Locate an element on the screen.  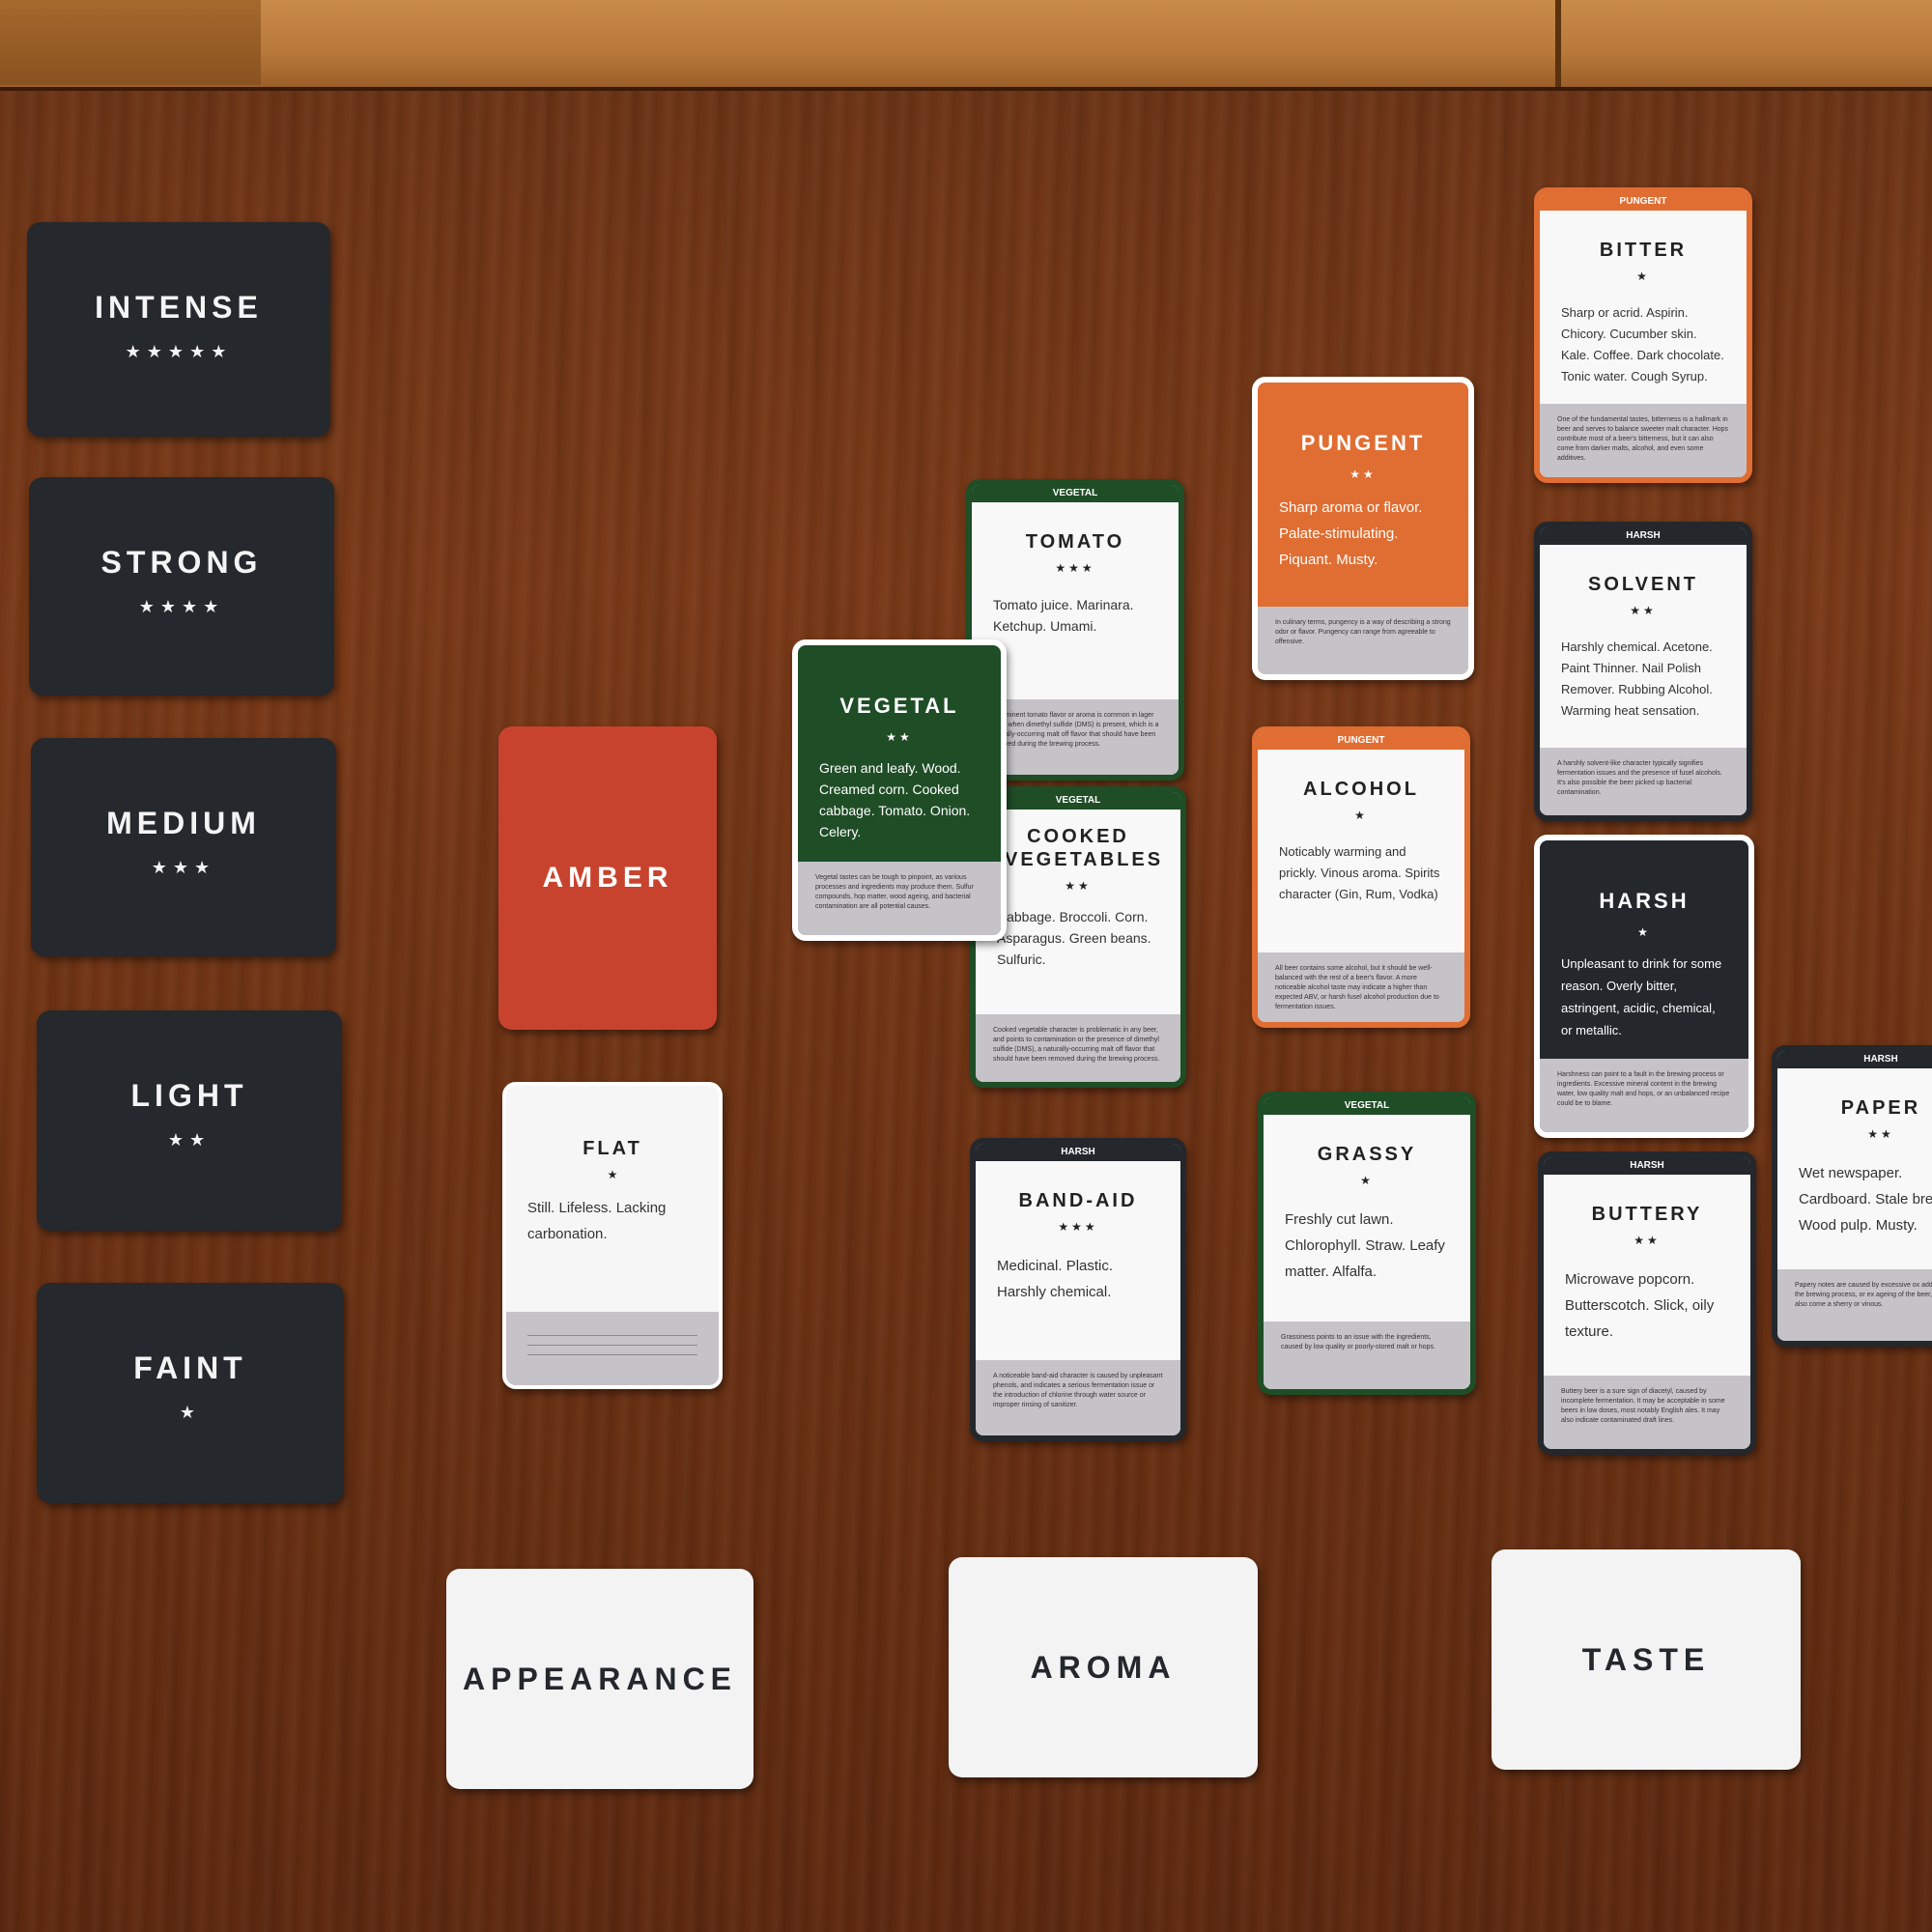
amber-label: AMBER is located at coordinates (607, 878).